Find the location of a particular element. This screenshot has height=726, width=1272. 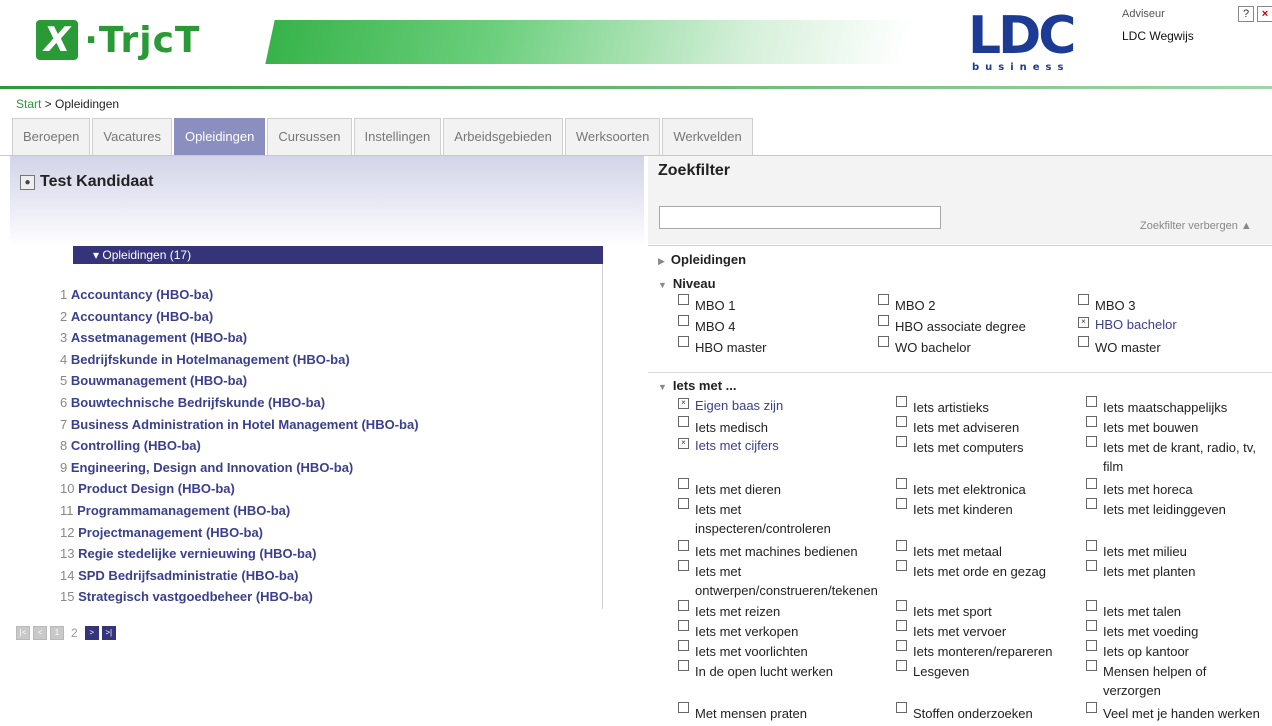

filter-option: Iets met voorlichten is located at coordinates (743, 650).